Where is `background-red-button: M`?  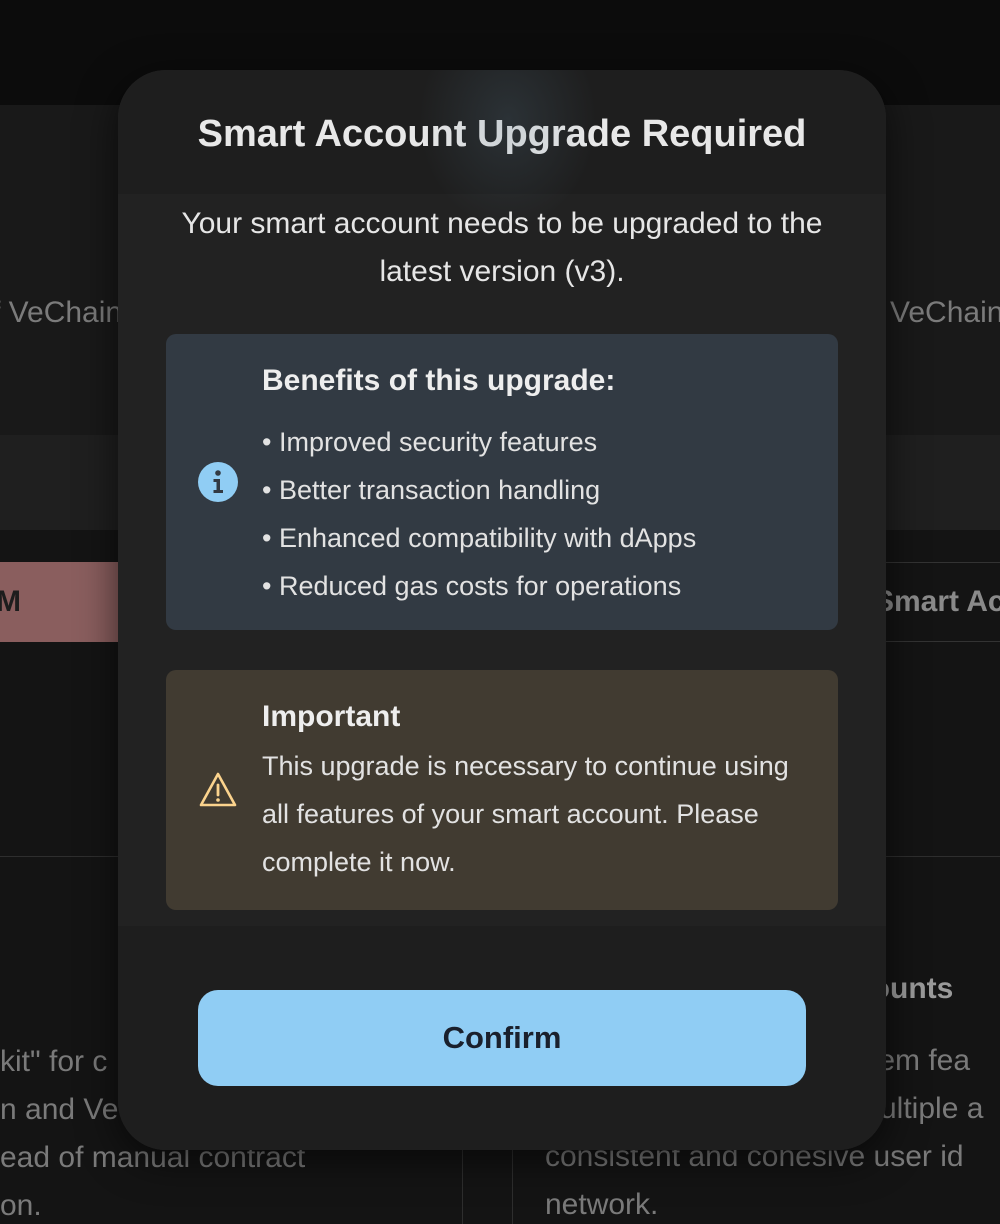 background-red-button: M is located at coordinates (59, 602).